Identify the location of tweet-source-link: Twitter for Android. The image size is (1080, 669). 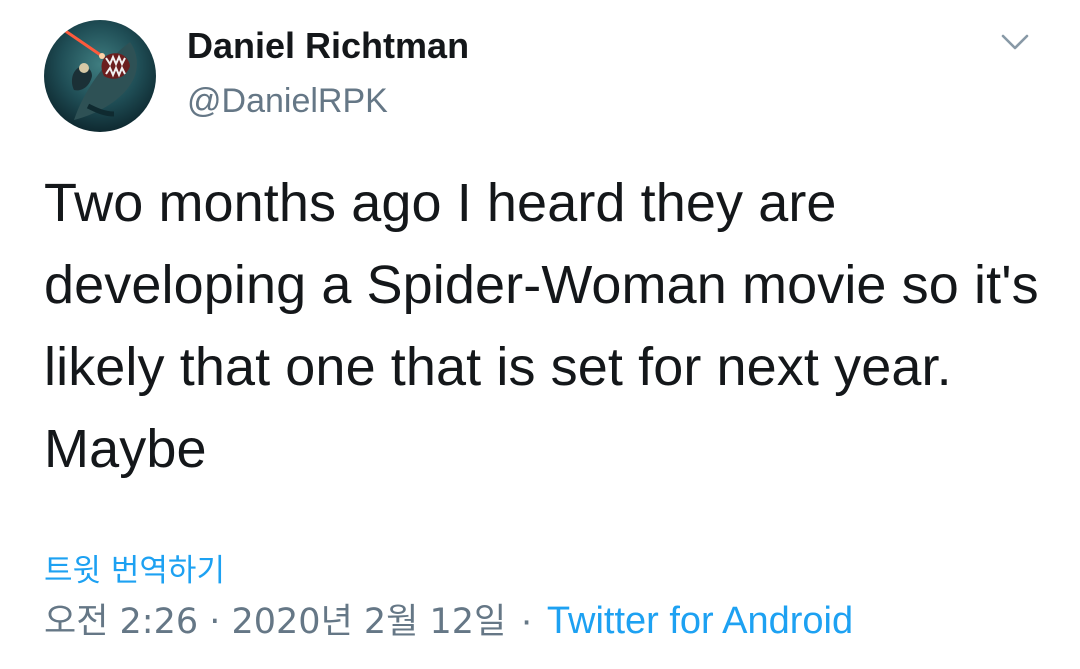
(700, 621).